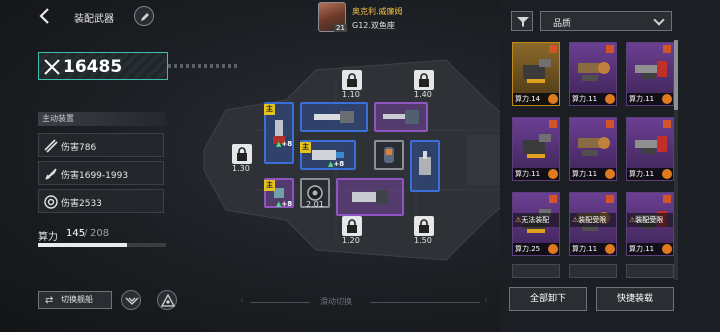 This screenshot has height=332, width=720. Describe the element at coordinates (676, 160) in the screenshot. I see `inventory-scrollbar` at that location.